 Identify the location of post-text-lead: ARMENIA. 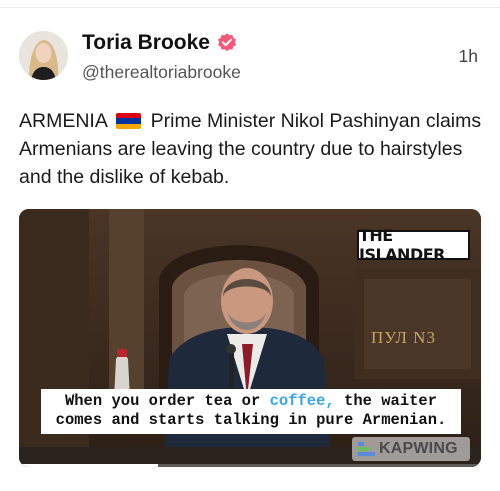
(63, 121).